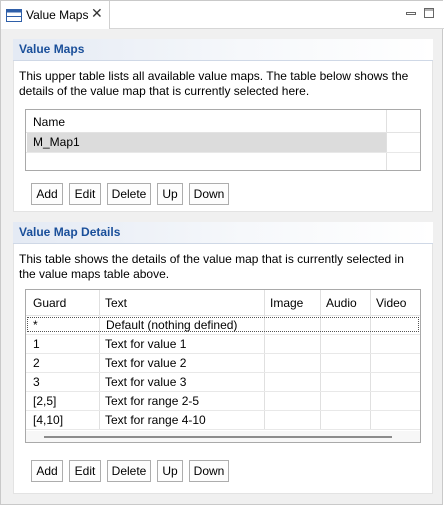 Image resolution: width=444 pixels, height=506 pixels. What do you see at coordinates (223, 401) in the screenshot?
I see `table-row: [2,5] Text for range 2-5` at bounding box center [223, 401].